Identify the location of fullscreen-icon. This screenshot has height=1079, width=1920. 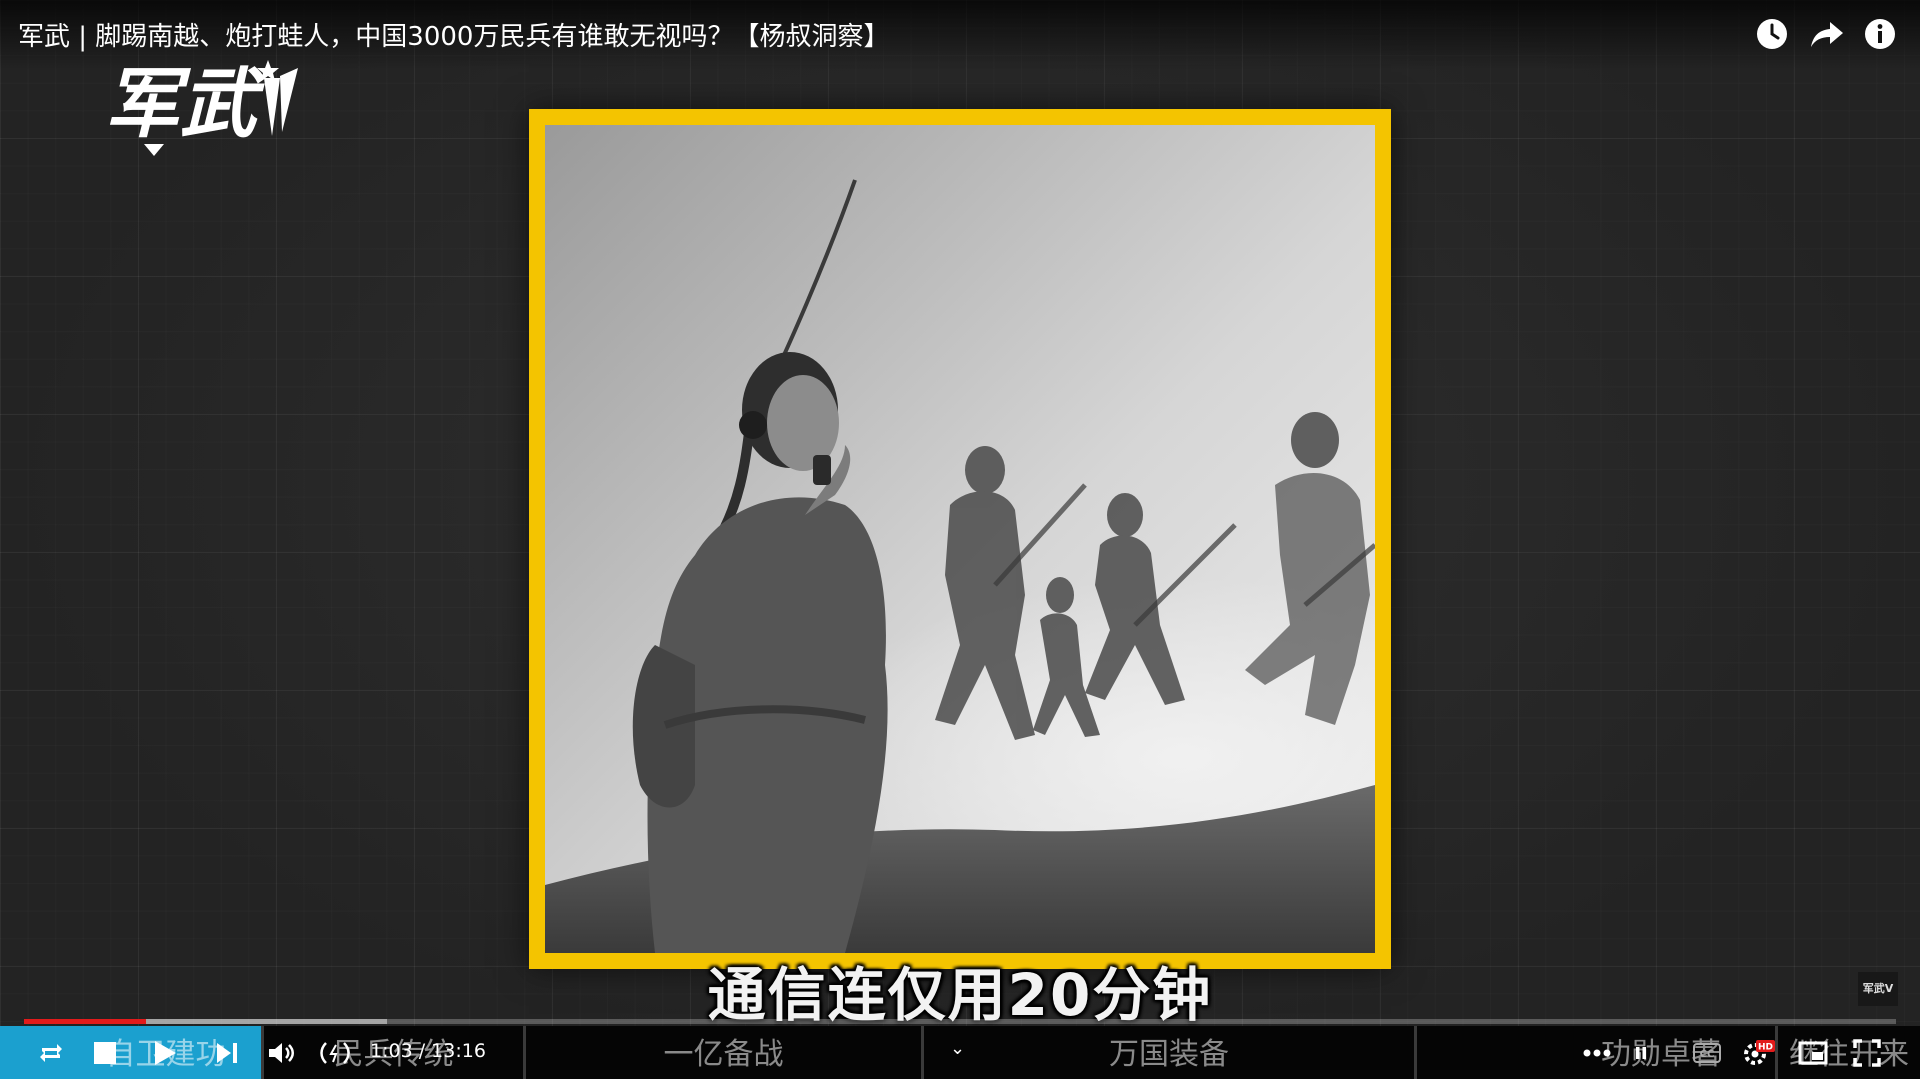
(1867, 1053).